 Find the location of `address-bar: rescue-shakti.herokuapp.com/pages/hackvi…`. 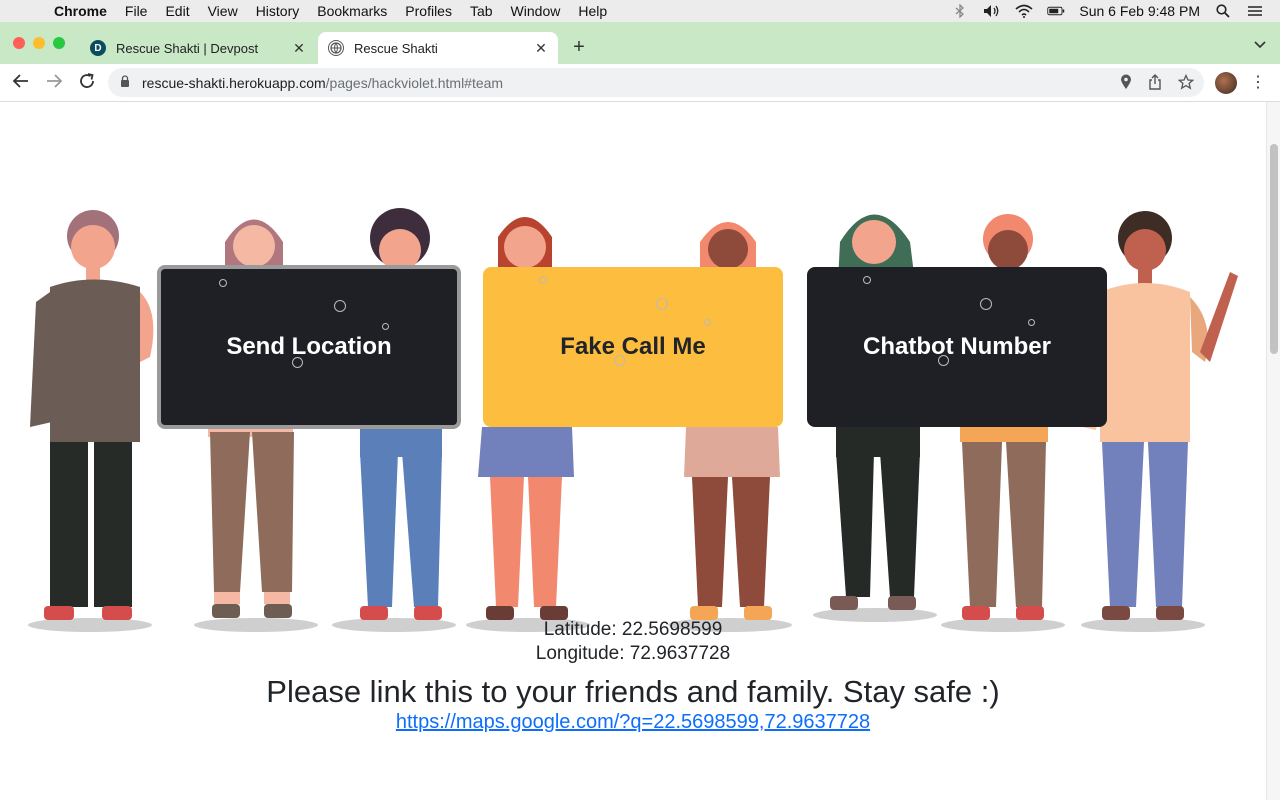

address-bar: rescue-shakti.herokuapp.com/pages/hackvi… is located at coordinates (656, 82).